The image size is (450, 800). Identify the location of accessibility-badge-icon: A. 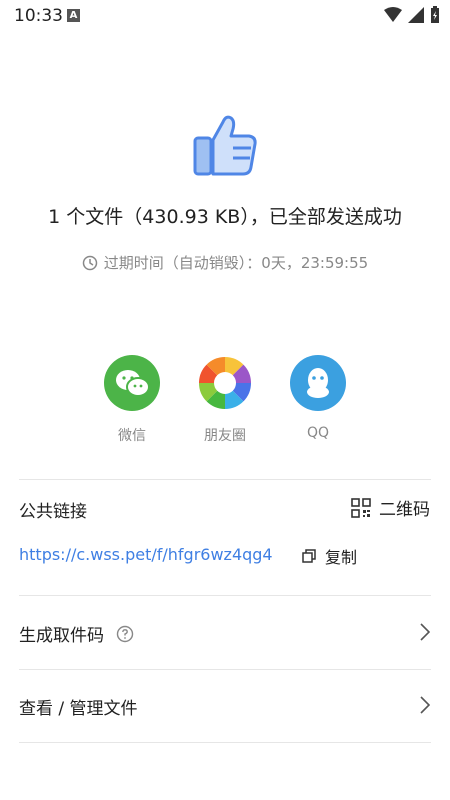
(73, 15).